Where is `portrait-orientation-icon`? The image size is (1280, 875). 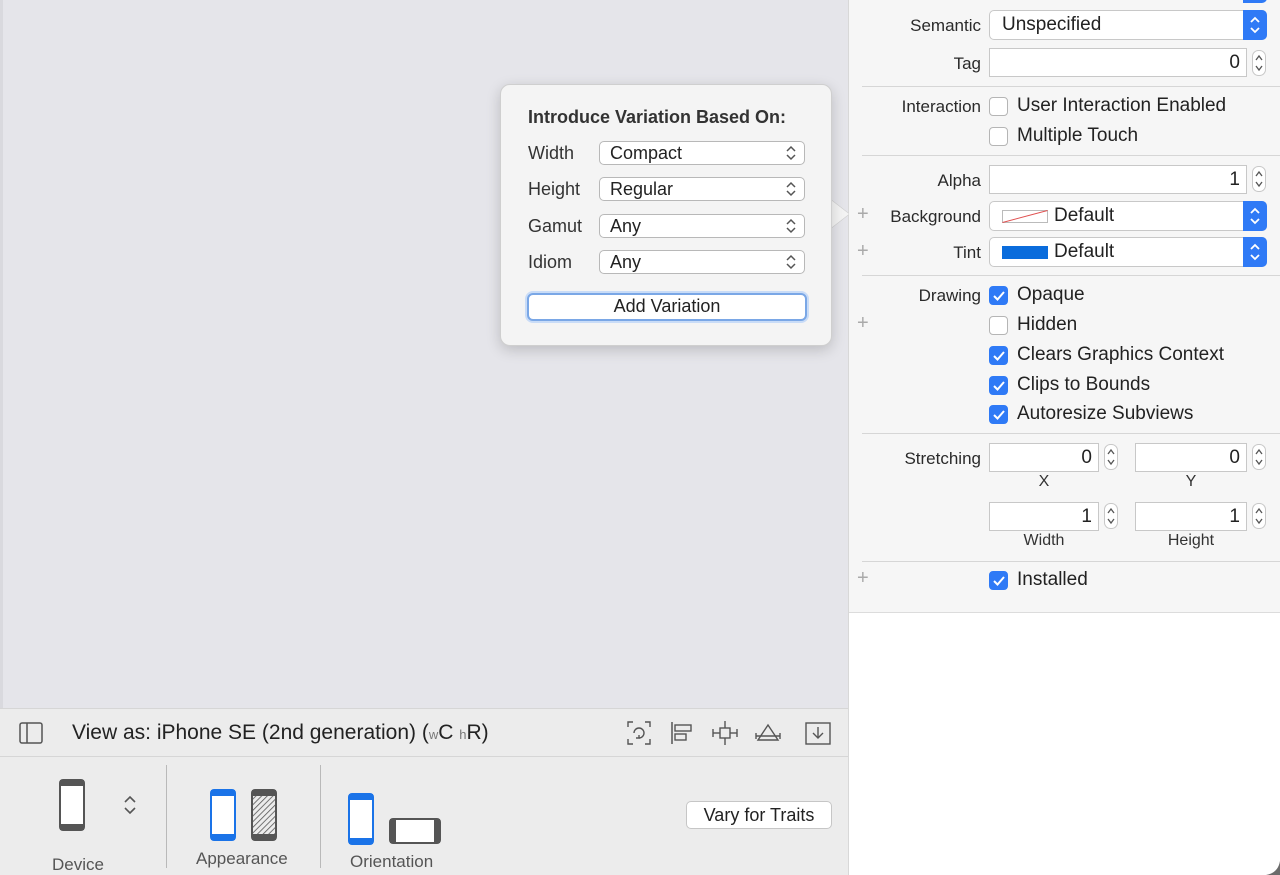 portrait-orientation-icon is located at coordinates (361, 819).